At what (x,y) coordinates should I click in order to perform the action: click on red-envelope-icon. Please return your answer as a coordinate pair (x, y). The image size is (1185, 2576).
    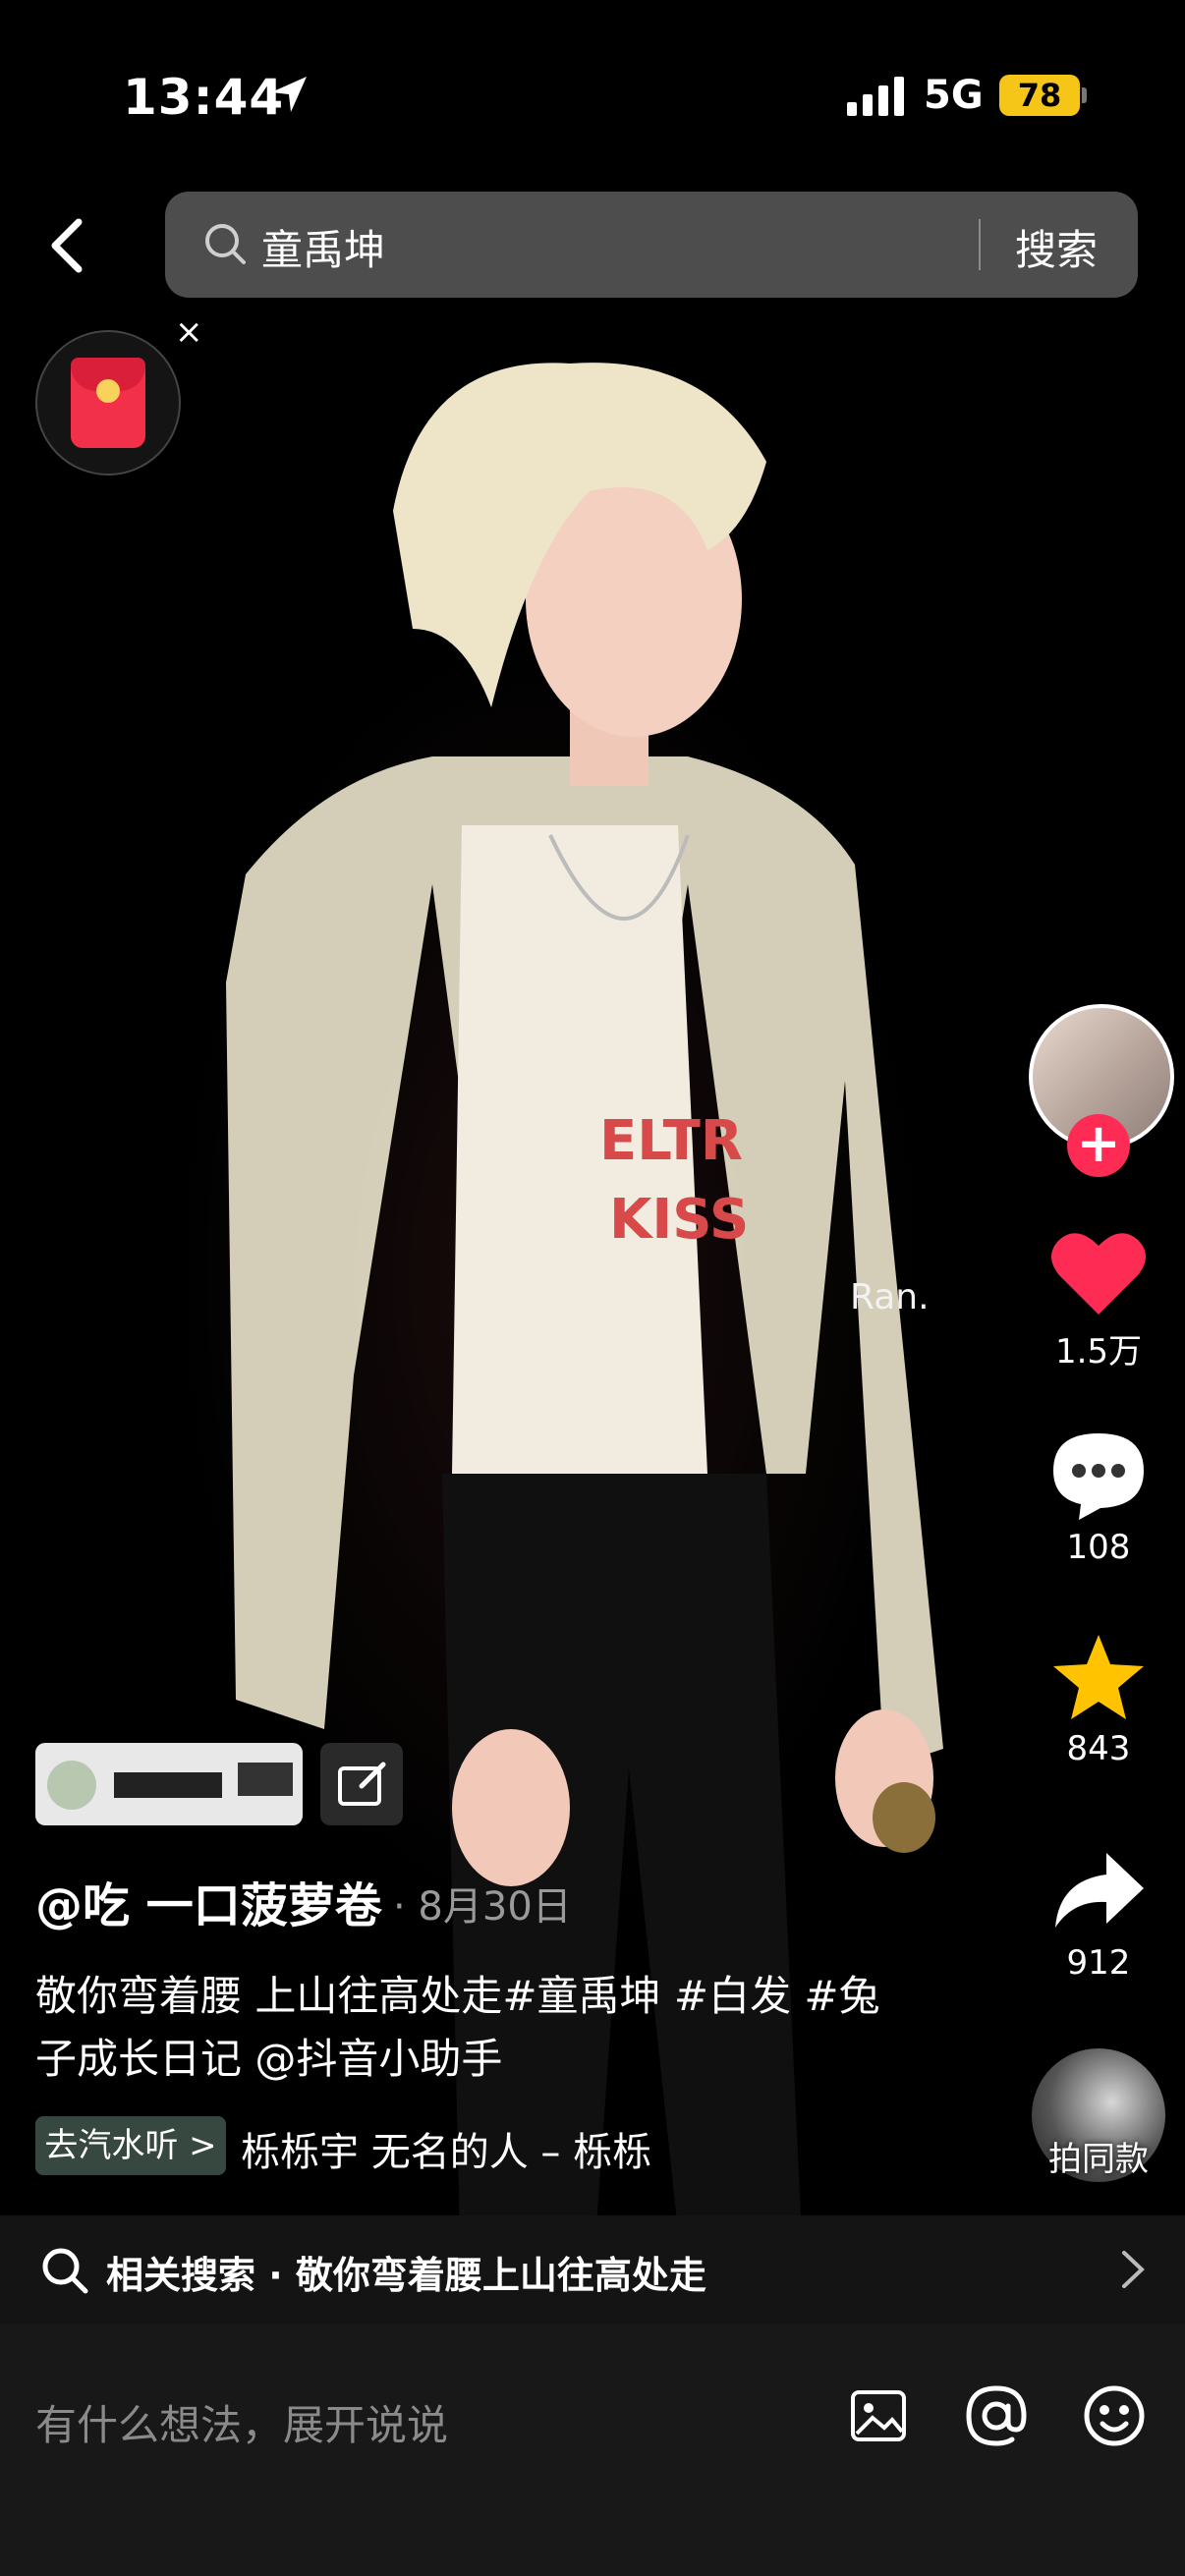
    Looking at the image, I should click on (108, 403).